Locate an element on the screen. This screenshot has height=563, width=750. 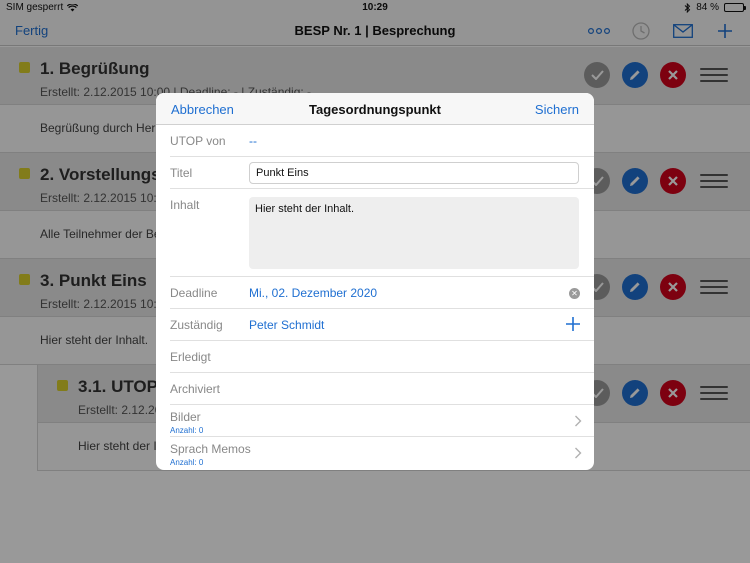
voice-memos-label: Sprach Memos is located at coordinates (210, 449).